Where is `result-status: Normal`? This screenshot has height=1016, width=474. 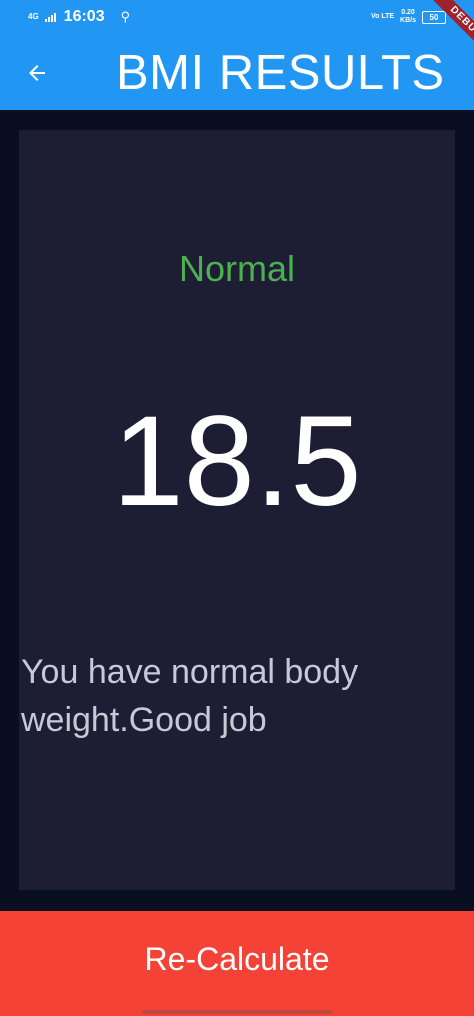 result-status: Normal is located at coordinates (236, 268).